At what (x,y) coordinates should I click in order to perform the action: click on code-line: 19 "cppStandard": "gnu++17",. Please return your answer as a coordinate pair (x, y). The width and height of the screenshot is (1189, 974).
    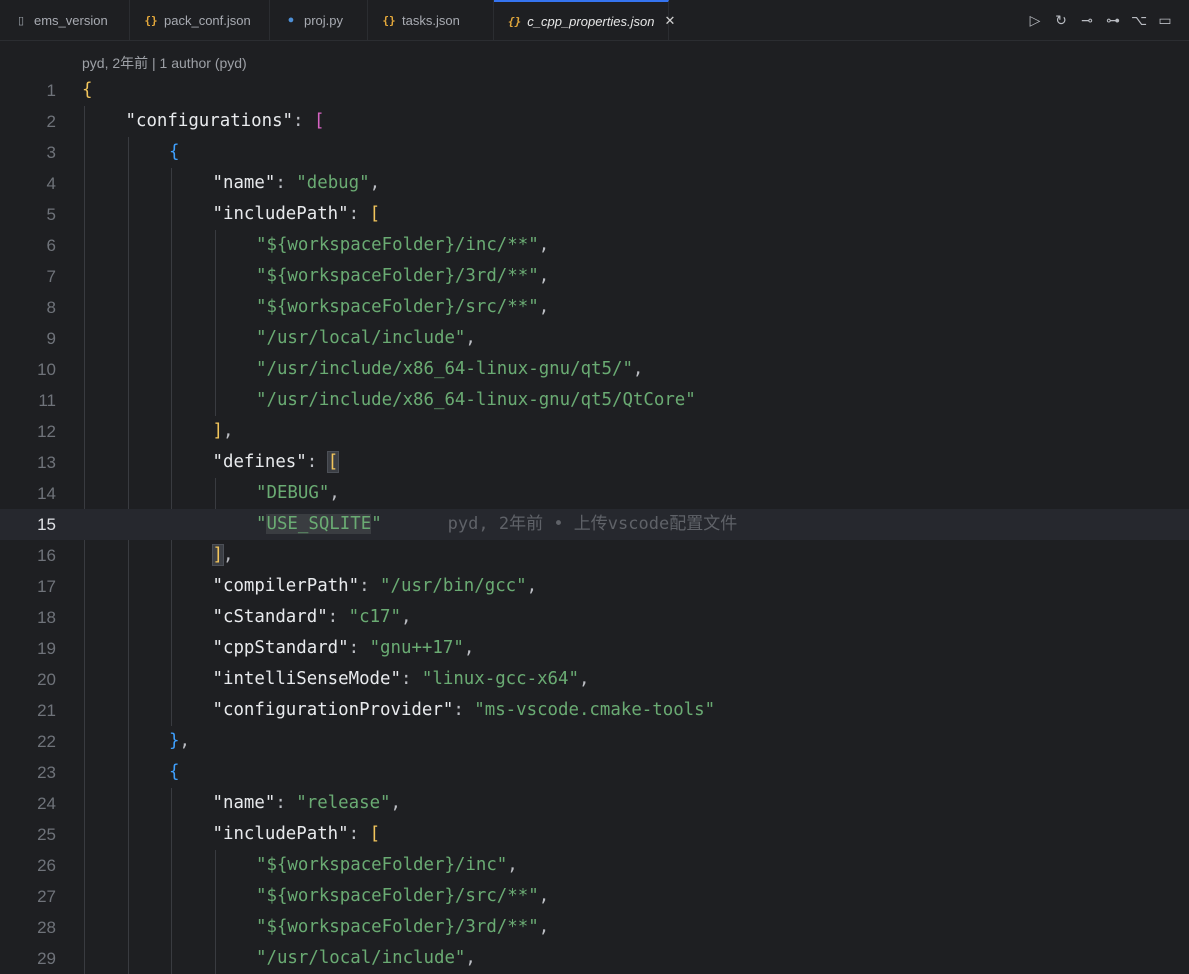
    Looking at the image, I should click on (594, 648).